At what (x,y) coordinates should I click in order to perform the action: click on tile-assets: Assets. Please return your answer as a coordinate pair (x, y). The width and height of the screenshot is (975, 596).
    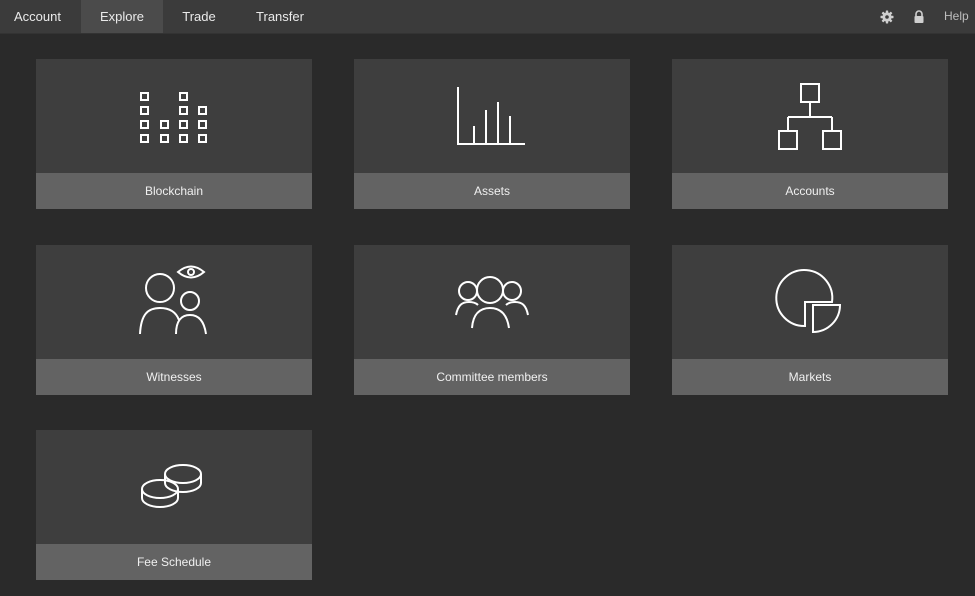
    Looking at the image, I should click on (492, 134).